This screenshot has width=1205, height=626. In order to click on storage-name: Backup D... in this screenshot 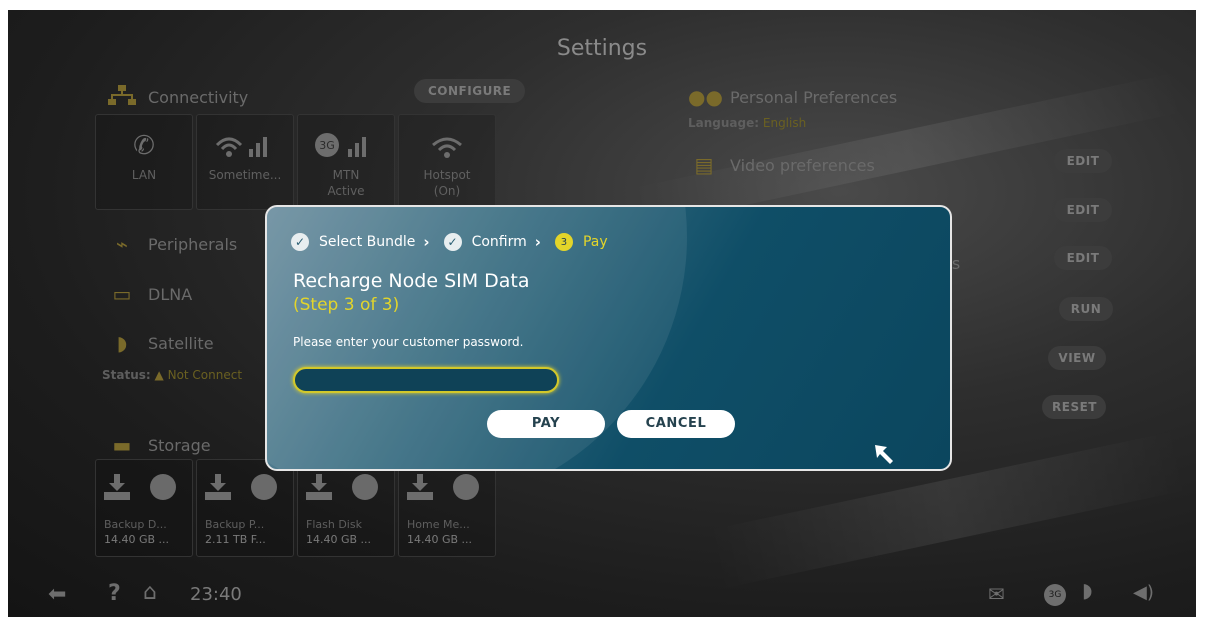, I will do `click(135, 524)`.